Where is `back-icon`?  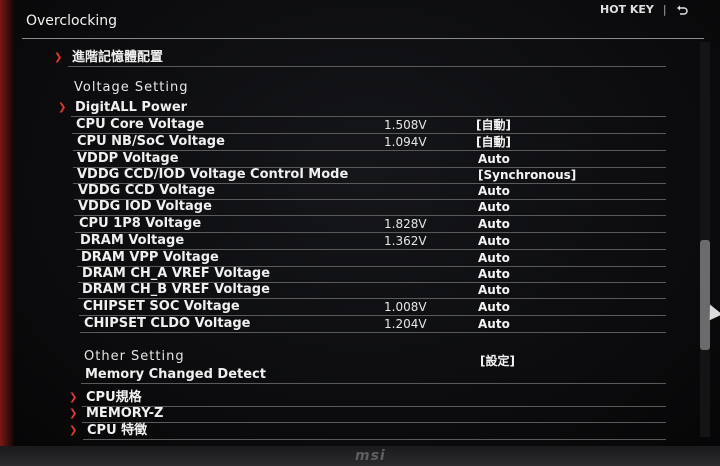
back-icon is located at coordinates (682, 10).